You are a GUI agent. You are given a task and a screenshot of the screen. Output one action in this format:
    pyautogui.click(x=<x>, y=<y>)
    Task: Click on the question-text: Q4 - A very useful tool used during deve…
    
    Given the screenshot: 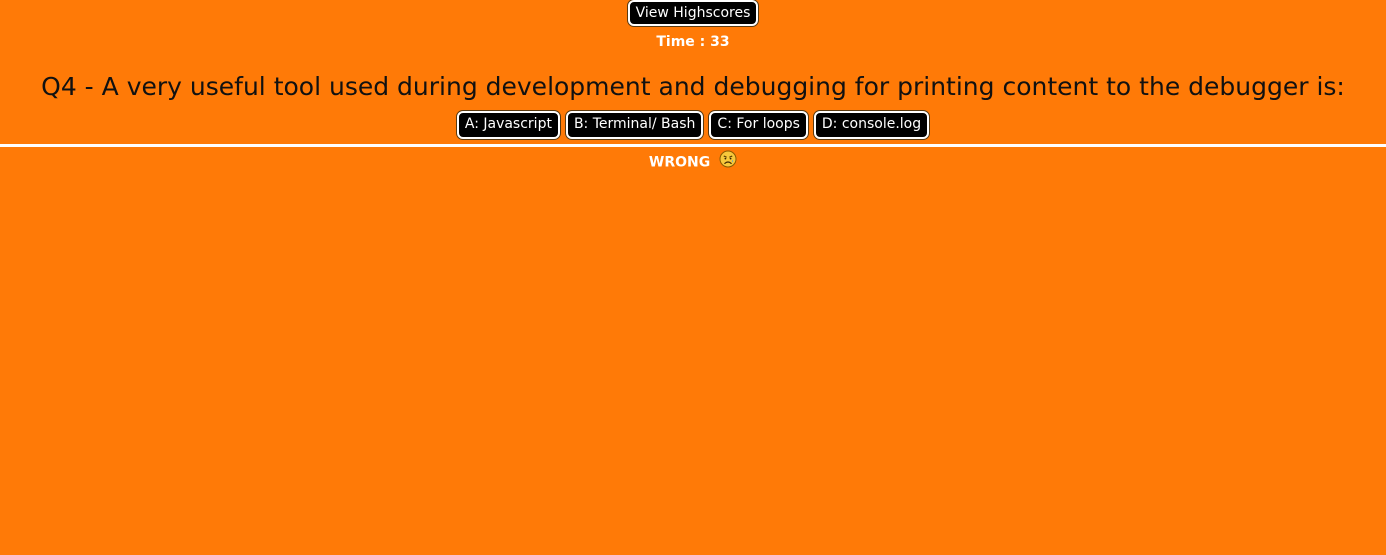 What is the action you would take?
    pyautogui.click(x=693, y=86)
    